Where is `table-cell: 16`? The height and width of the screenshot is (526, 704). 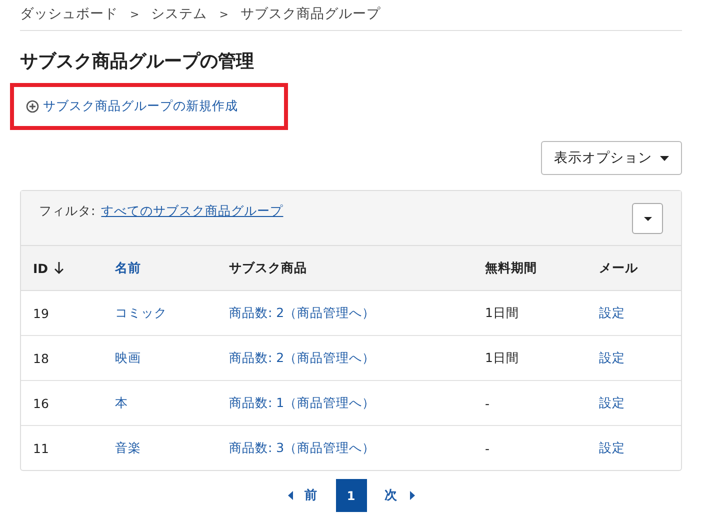
table-cell: 16 is located at coordinates (41, 403).